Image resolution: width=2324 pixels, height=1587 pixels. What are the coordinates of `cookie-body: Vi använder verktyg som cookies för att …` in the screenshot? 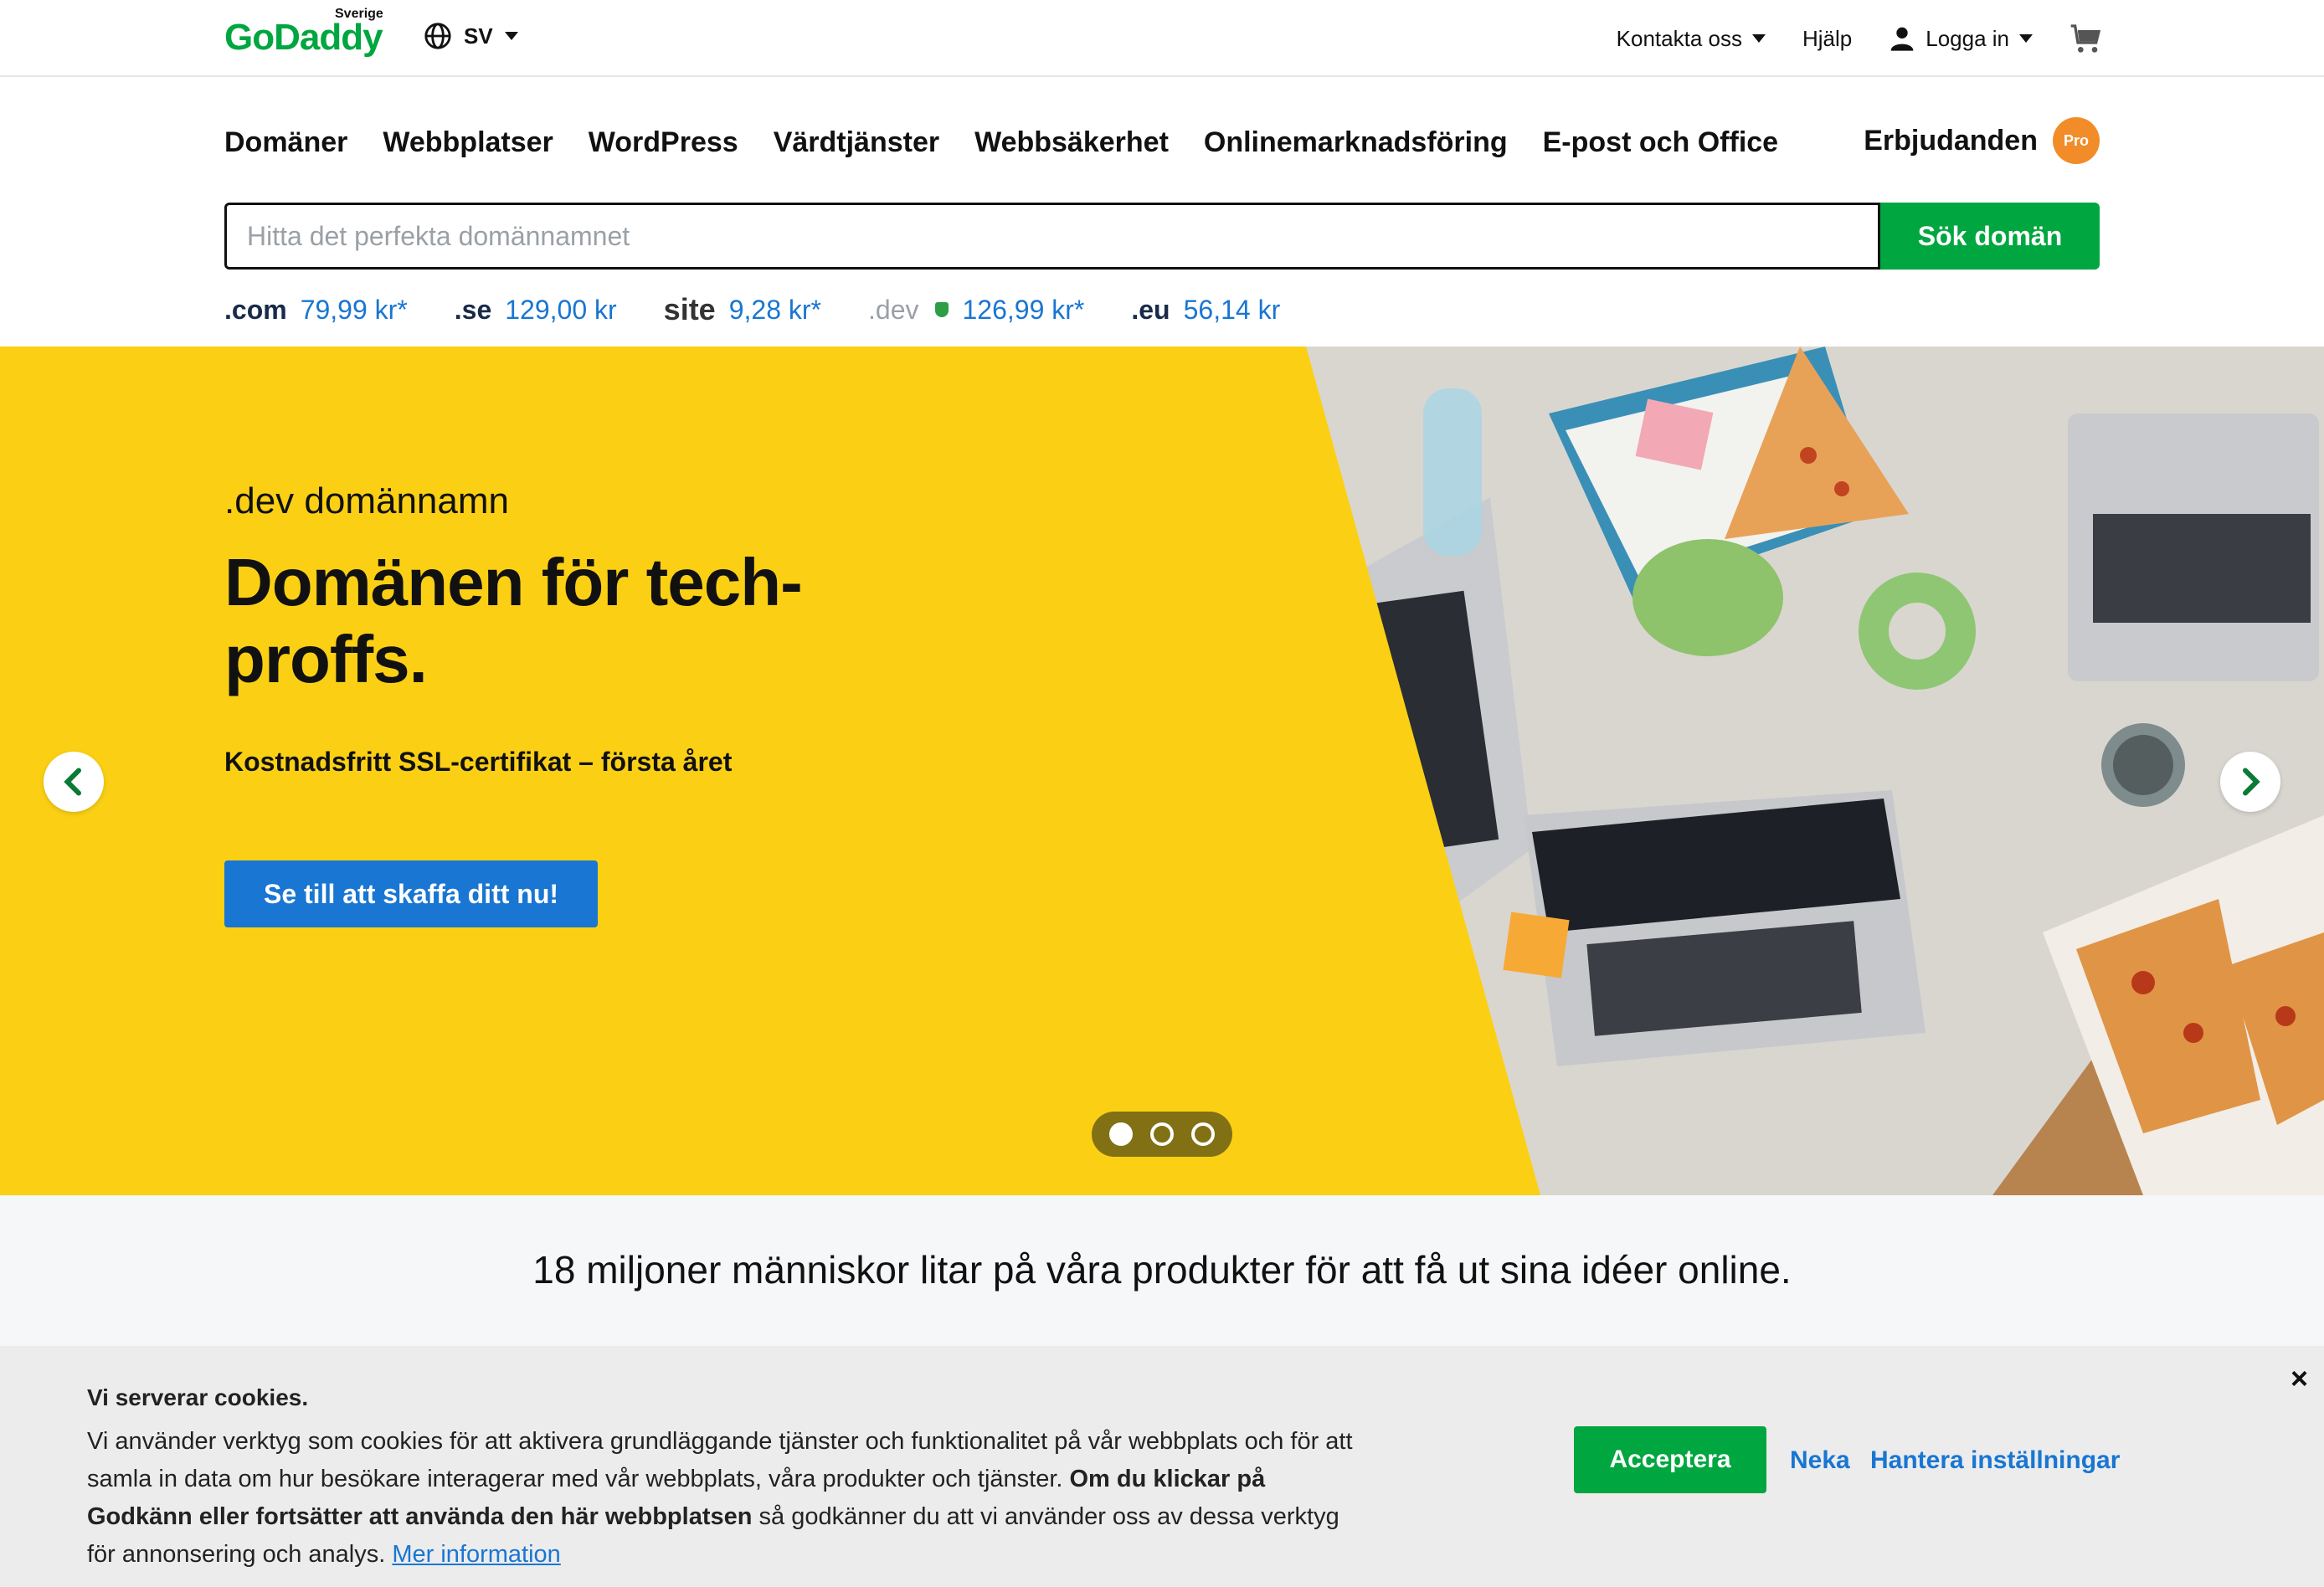 It's located at (728, 1499).